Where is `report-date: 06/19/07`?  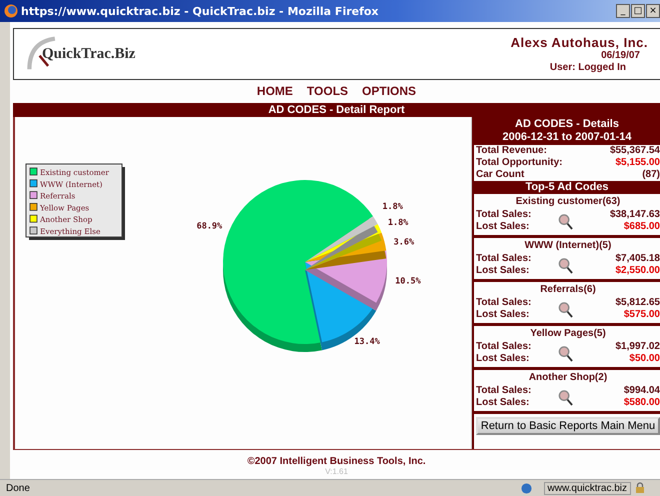 report-date: 06/19/07 is located at coordinates (621, 56).